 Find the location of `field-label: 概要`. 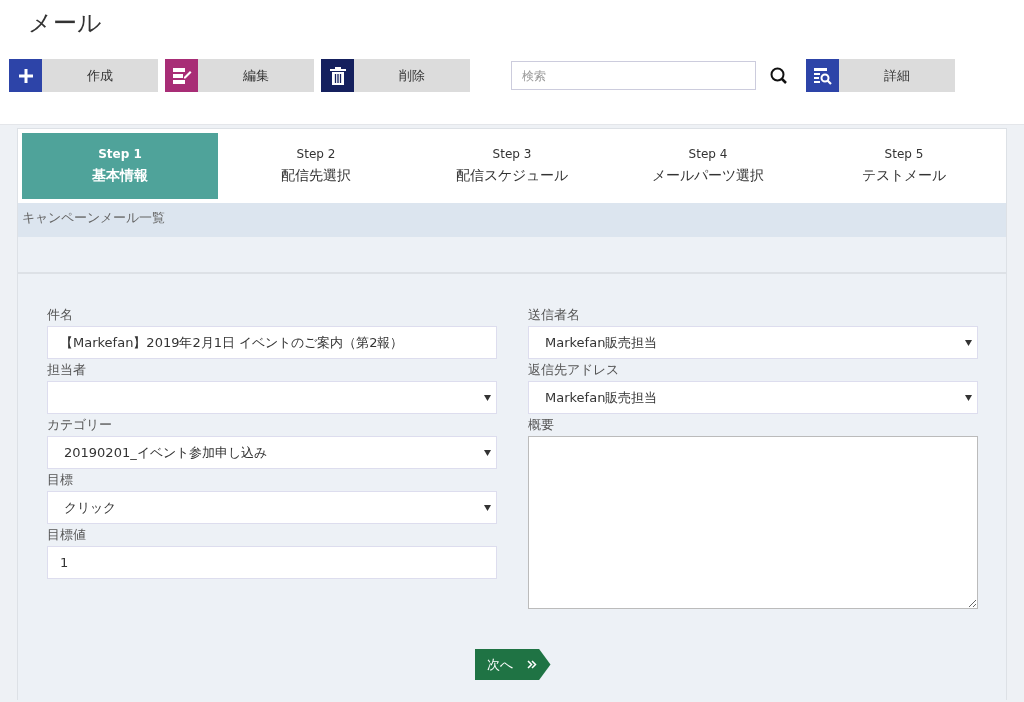

field-label: 概要 is located at coordinates (541, 425).